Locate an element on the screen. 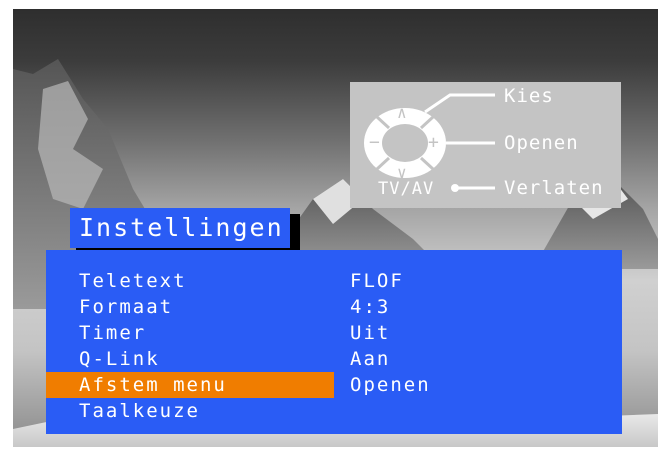 The height and width of the screenshot is (457, 660). plus-icon: + is located at coordinates (434, 142).